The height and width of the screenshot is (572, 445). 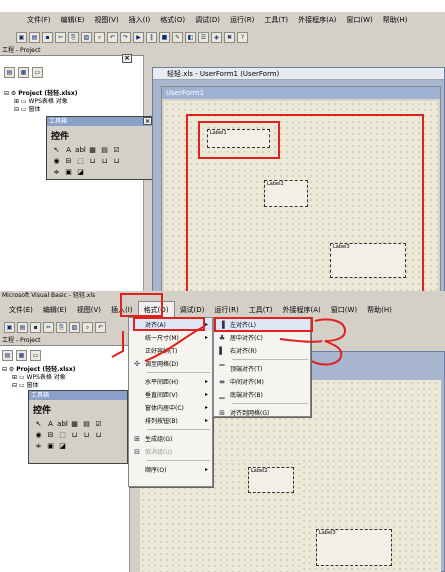 I want to click on project-close-icon: ×, so click(x=127, y=58).